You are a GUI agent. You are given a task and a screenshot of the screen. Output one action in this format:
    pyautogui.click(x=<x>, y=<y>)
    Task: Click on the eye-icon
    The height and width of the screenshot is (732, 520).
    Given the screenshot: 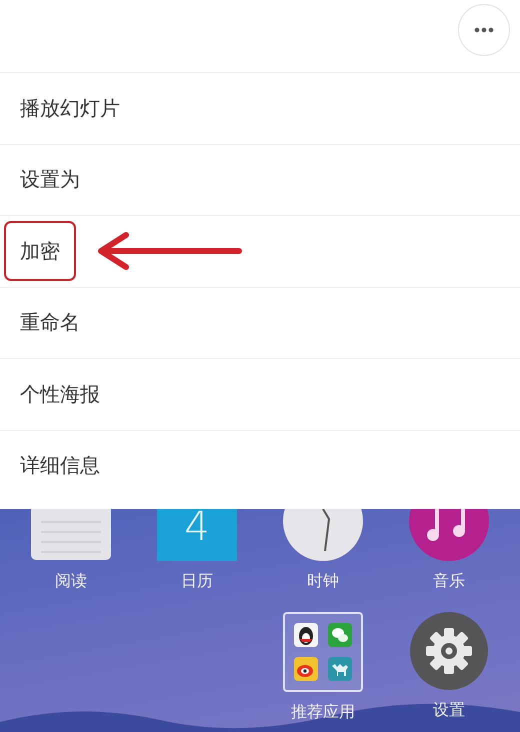 What is the action you would take?
    pyautogui.click(x=306, y=669)
    